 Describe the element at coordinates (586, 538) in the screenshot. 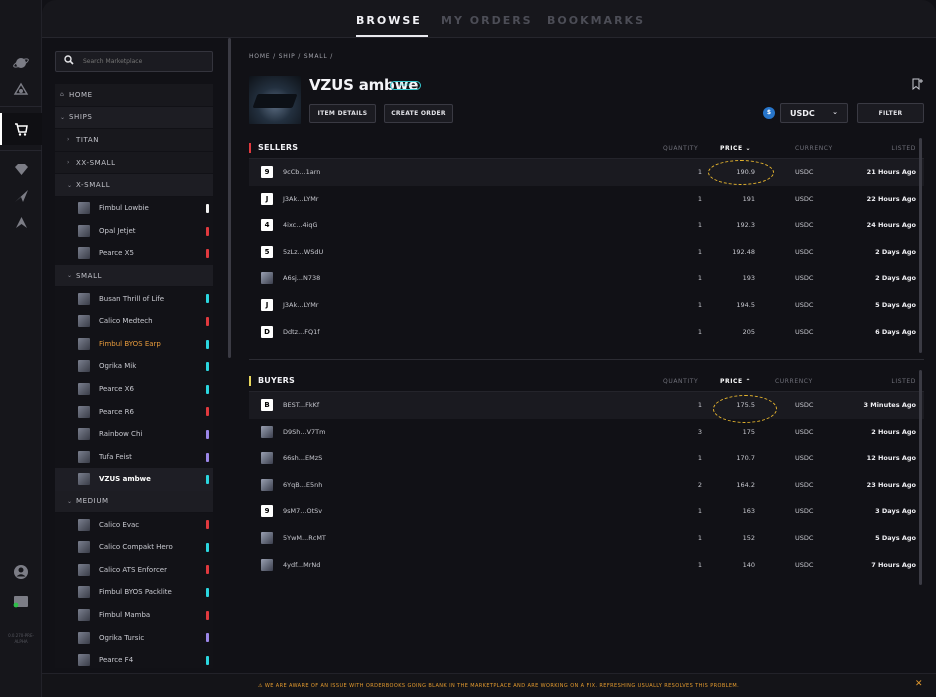

I see `order-row: 5YwM...RcMT 1 152 USDC 5 Days Ago` at that location.